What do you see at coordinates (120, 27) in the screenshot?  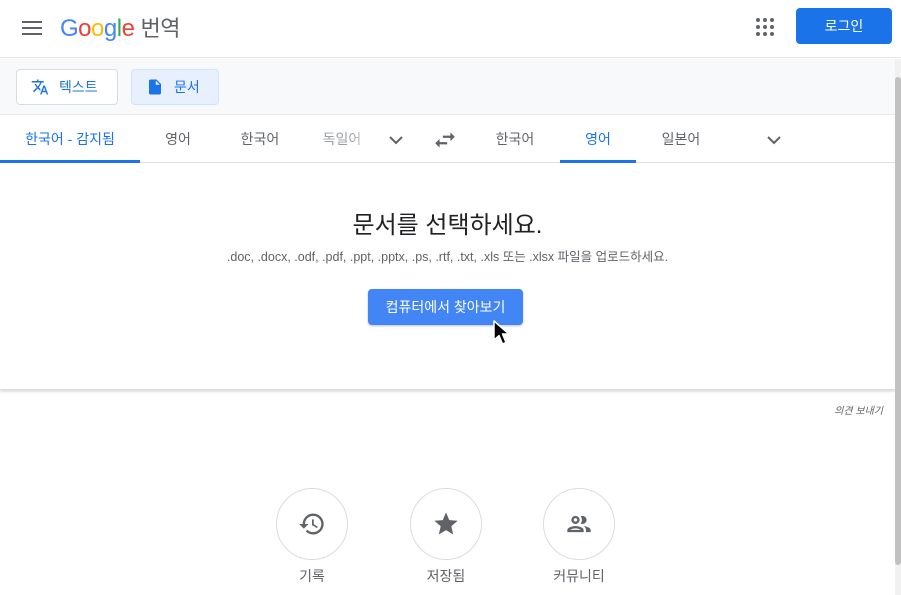 I see `google-translate-logo: Google 번역` at bounding box center [120, 27].